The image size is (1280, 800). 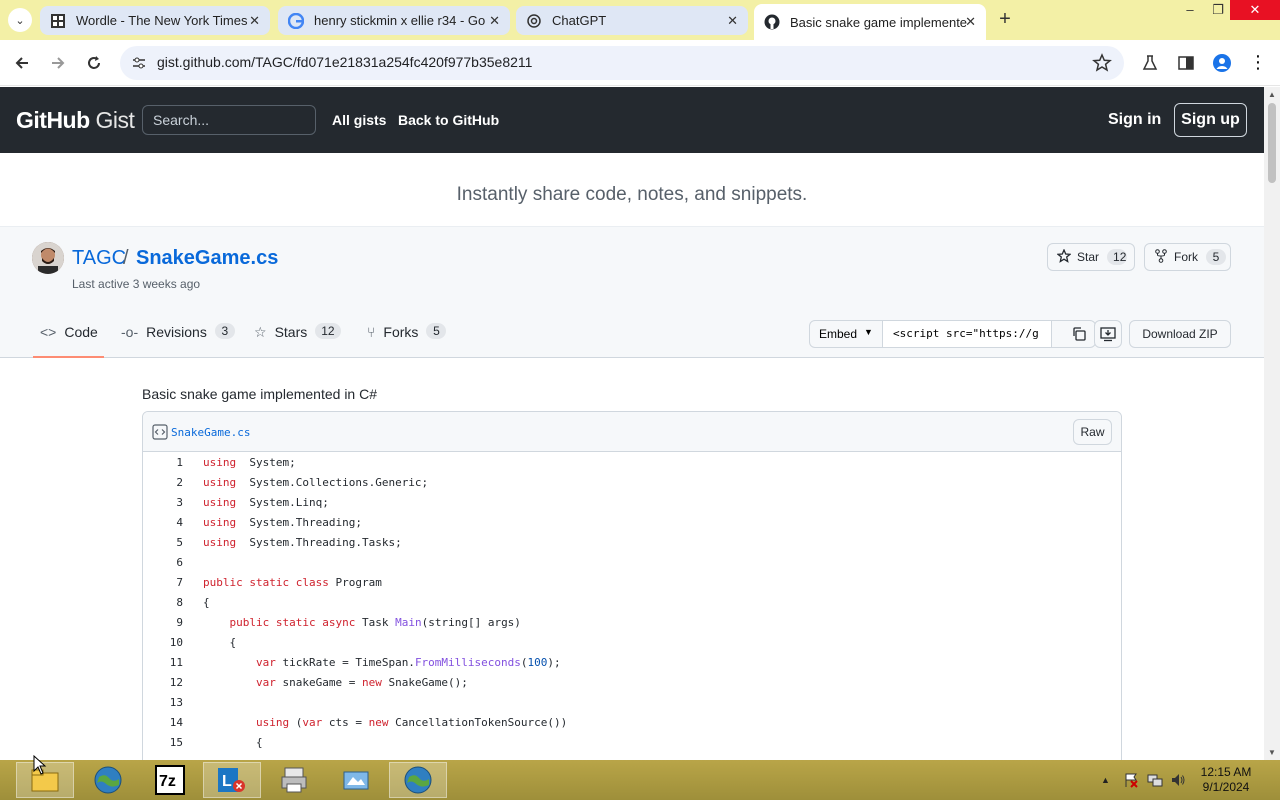 I want to click on last-active-text: Last active 3 weeks ago, so click(x=136, y=284).